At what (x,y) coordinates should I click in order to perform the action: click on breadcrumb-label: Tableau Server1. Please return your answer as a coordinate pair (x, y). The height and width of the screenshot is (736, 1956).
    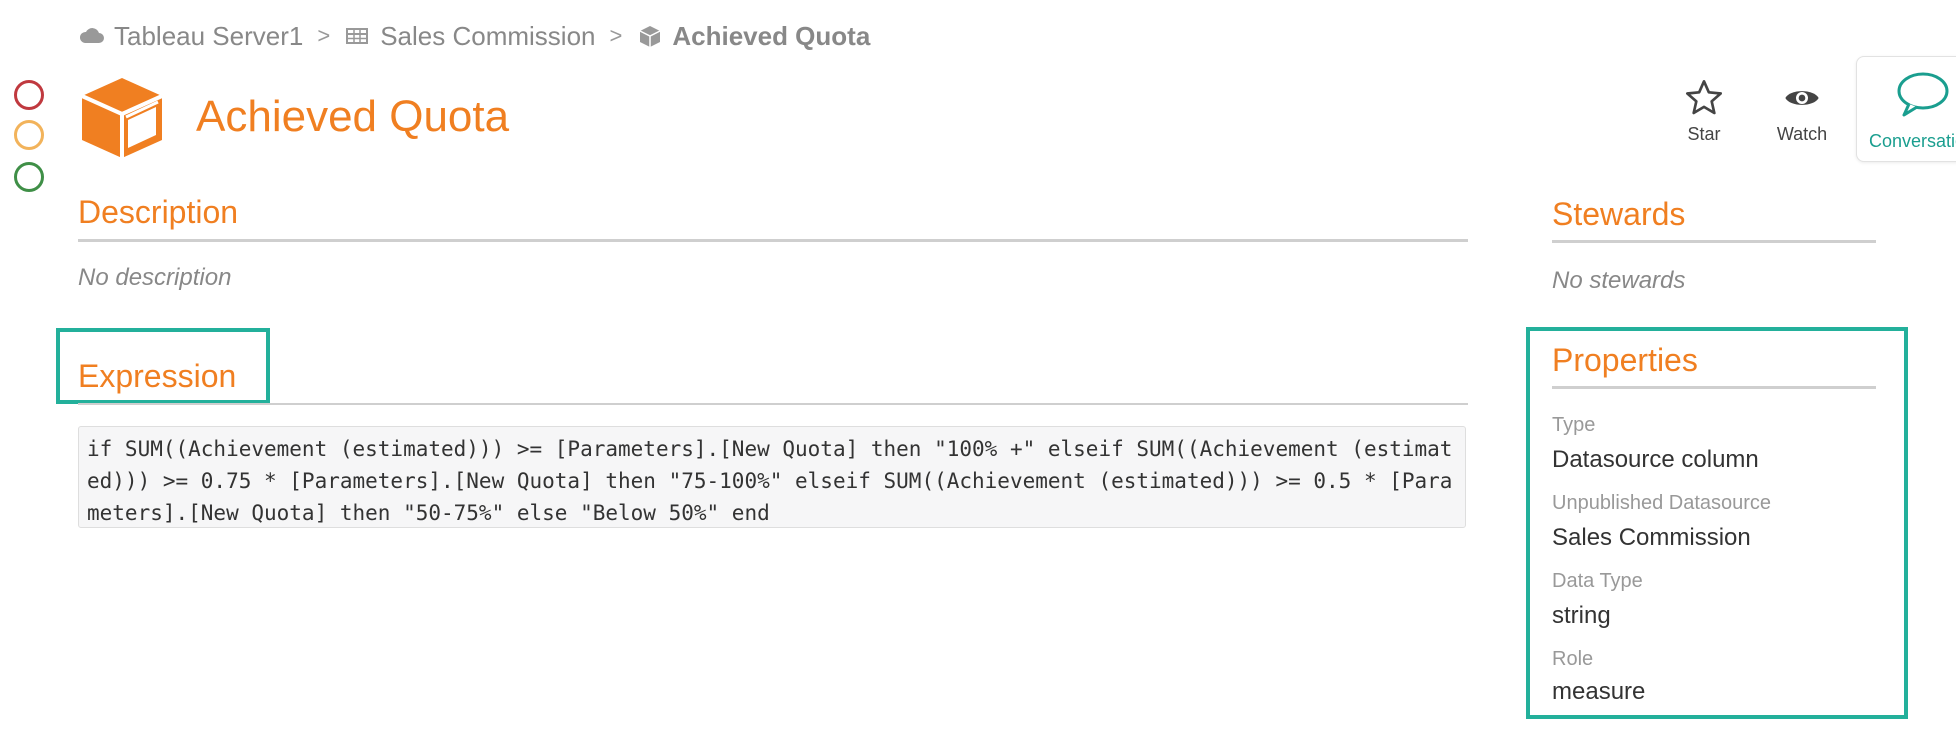
    Looking at the image, I should click on (208, 36).